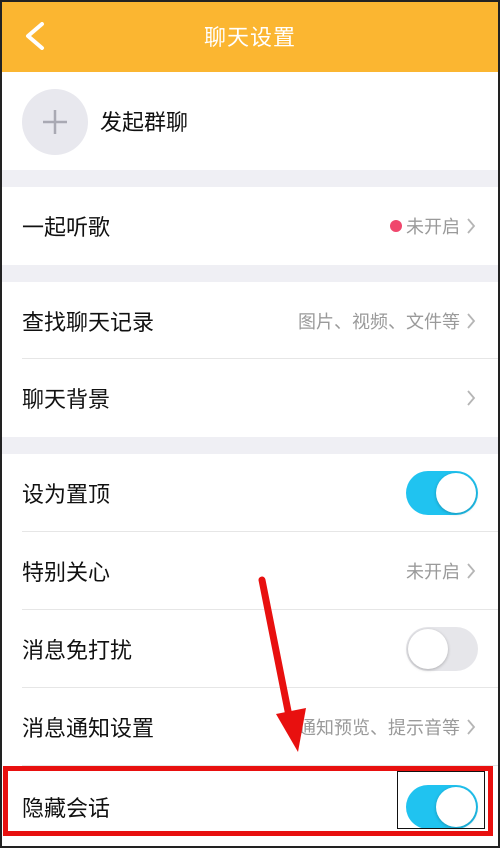 Image resolution: width=500 pixels, height=848 pixels. I want to click on group-chat-section: 发起群聊, so click(250, 121).